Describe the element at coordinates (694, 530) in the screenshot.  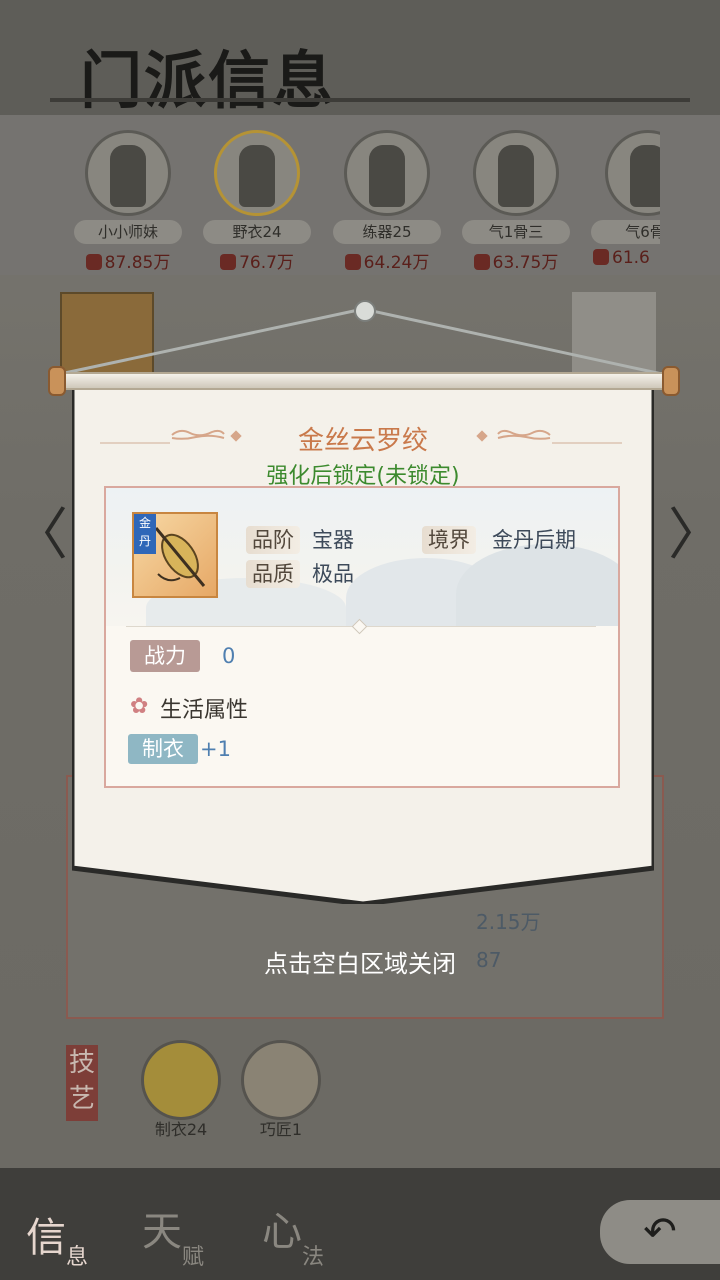
I see `next-arrow-icon: 〉` at that location.